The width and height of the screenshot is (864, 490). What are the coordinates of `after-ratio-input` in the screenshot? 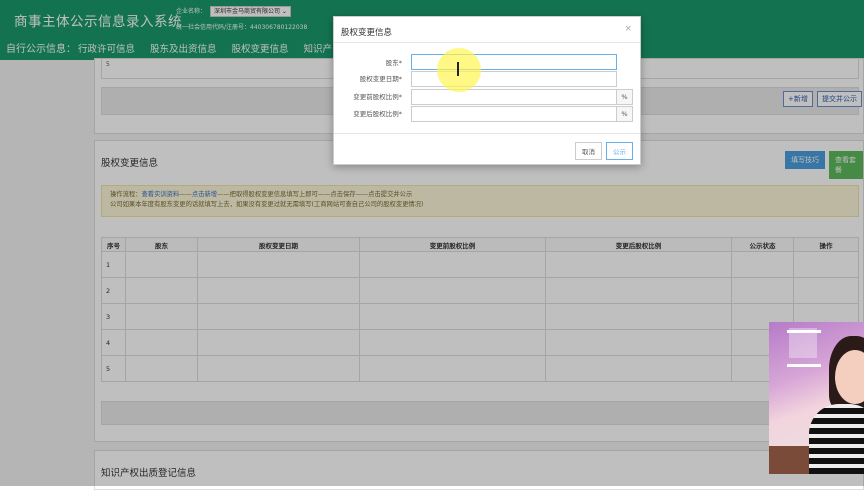 It's located at (514, 114).